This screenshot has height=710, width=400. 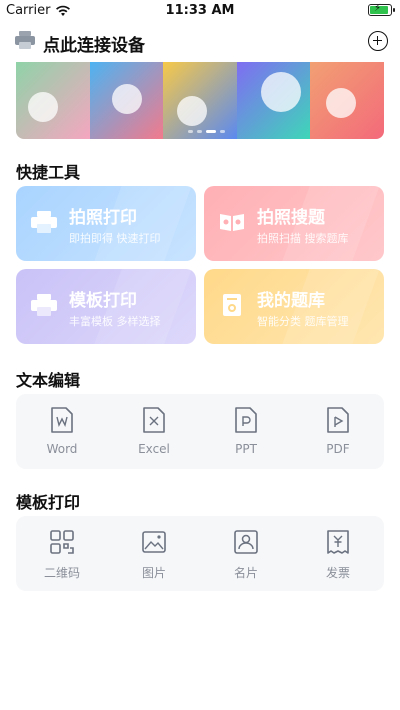 I want to click on document-icon, so click(x=232, y=305).